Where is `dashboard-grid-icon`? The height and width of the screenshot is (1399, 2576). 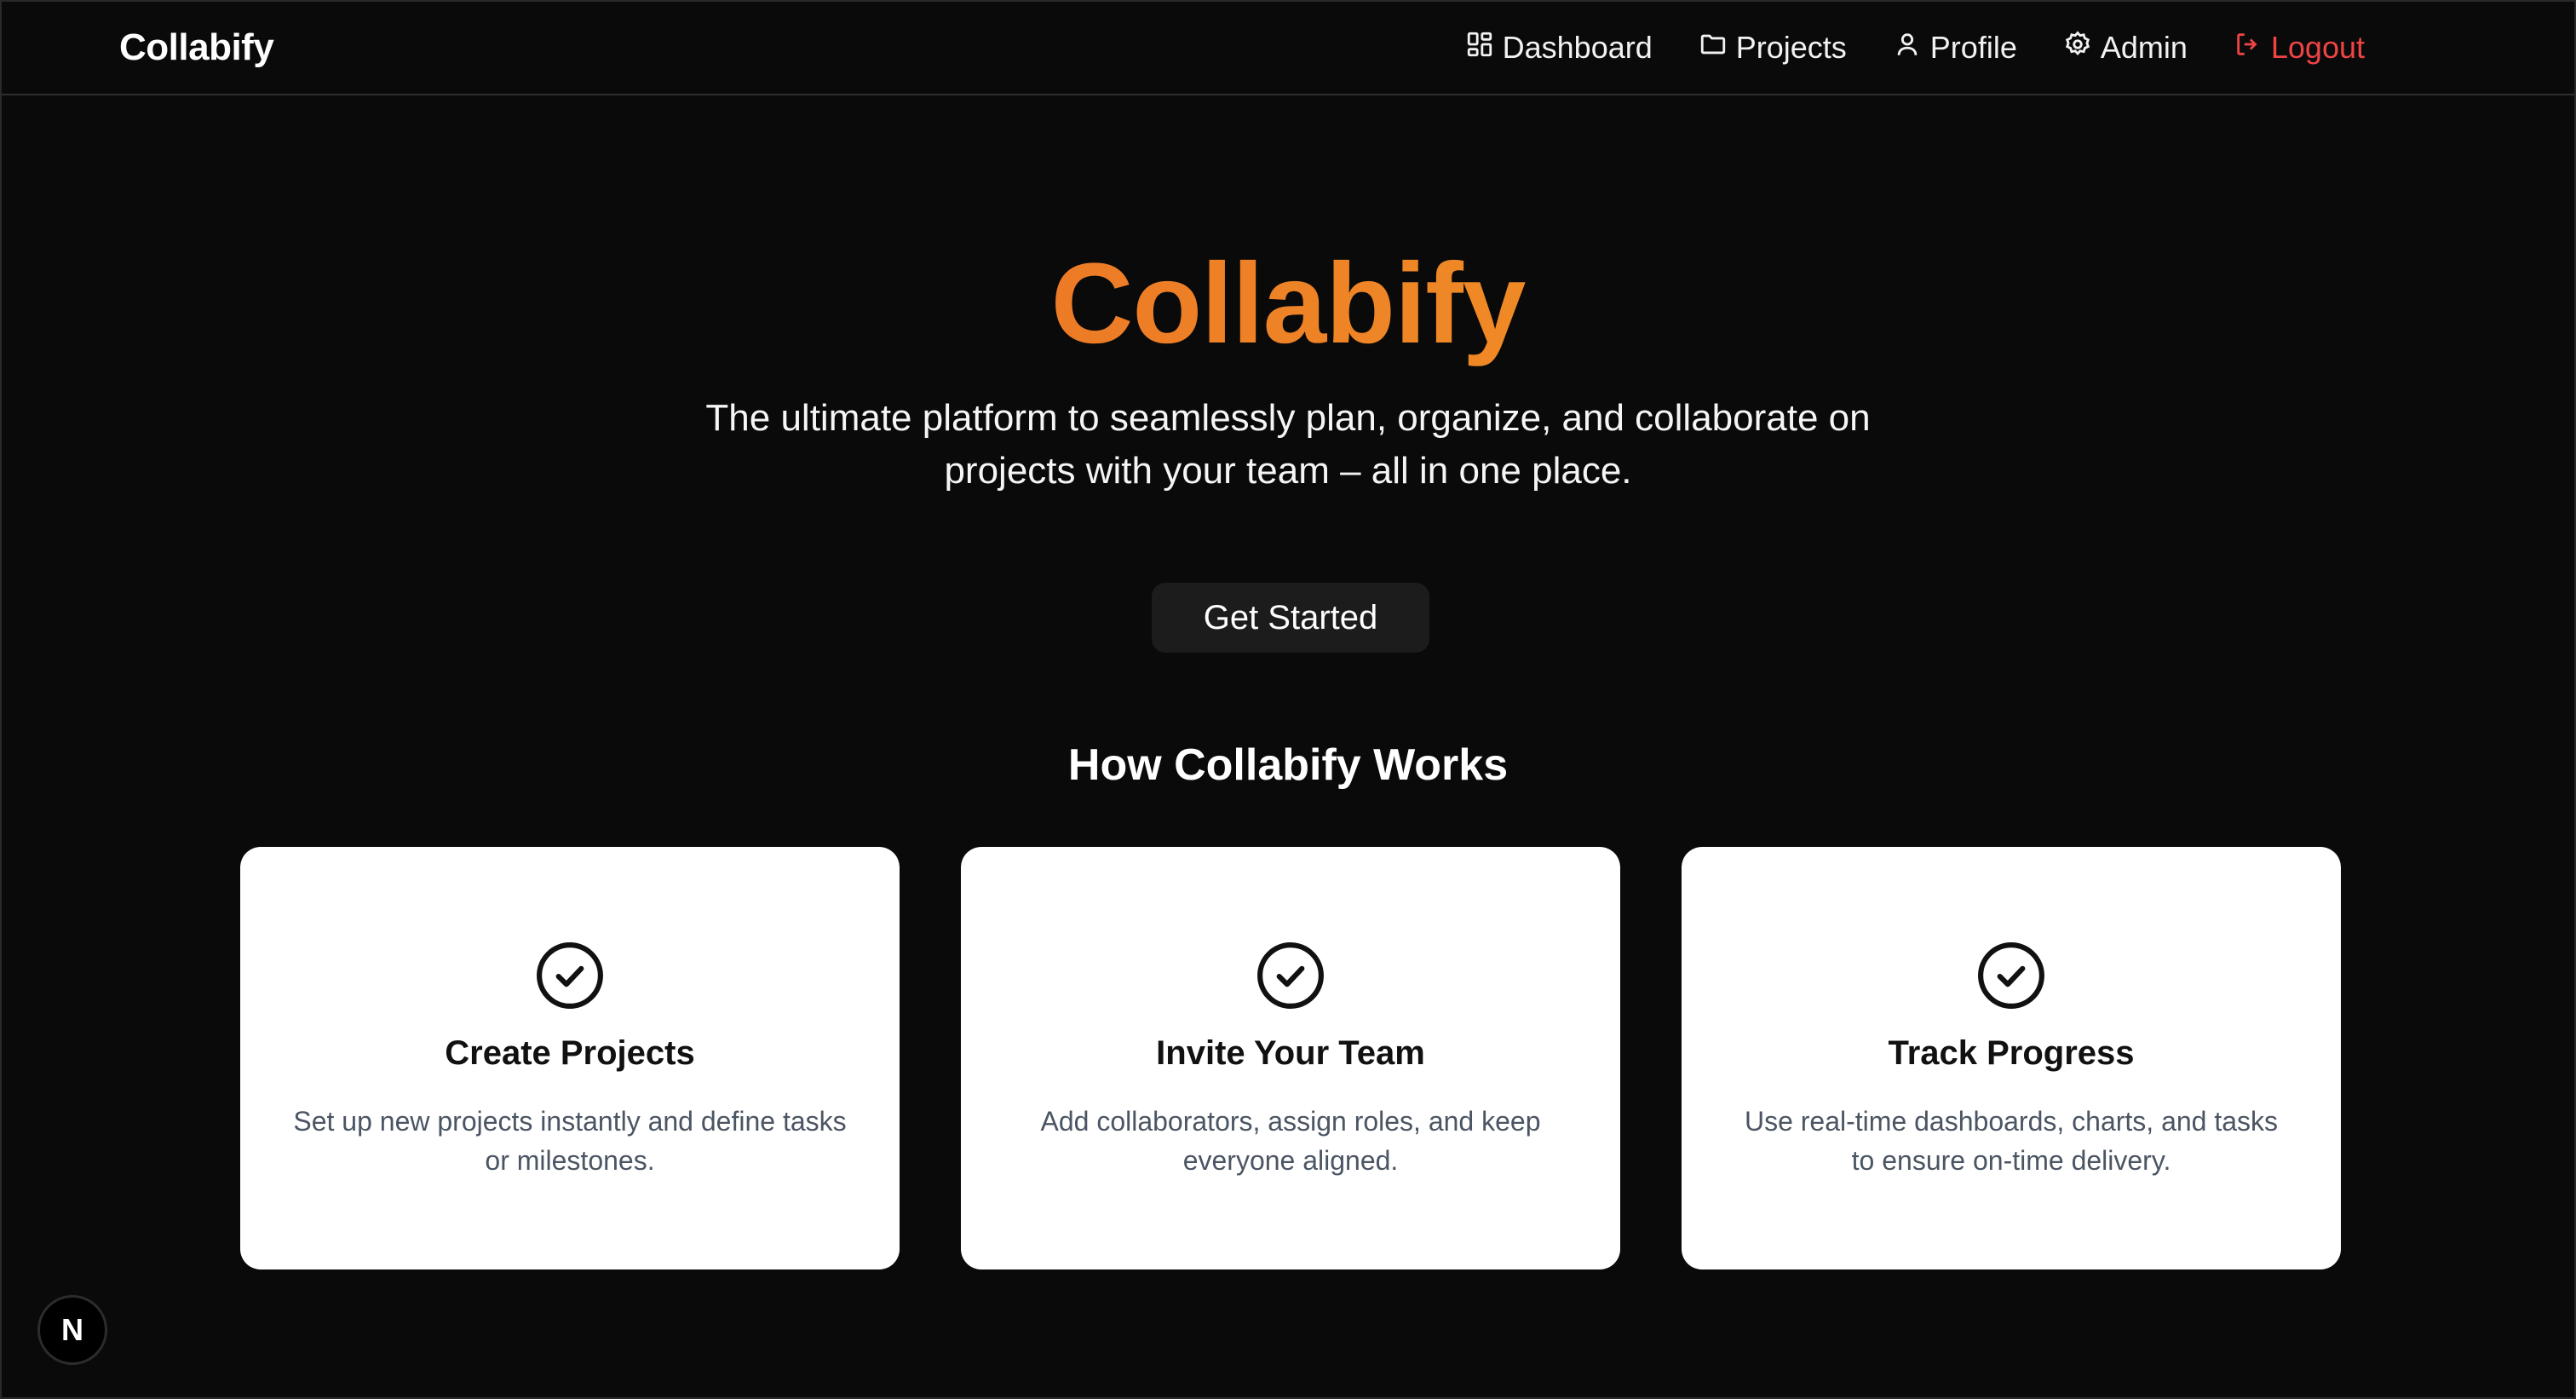
dashboard-grid-icon is located at coordinates (1480, 48).